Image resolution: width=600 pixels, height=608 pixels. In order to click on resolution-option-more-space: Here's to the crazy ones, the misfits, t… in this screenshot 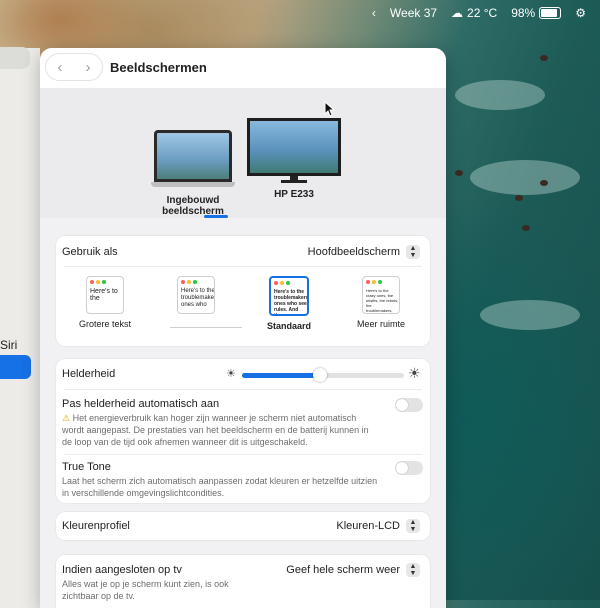, I will do `click(381, 302)`.